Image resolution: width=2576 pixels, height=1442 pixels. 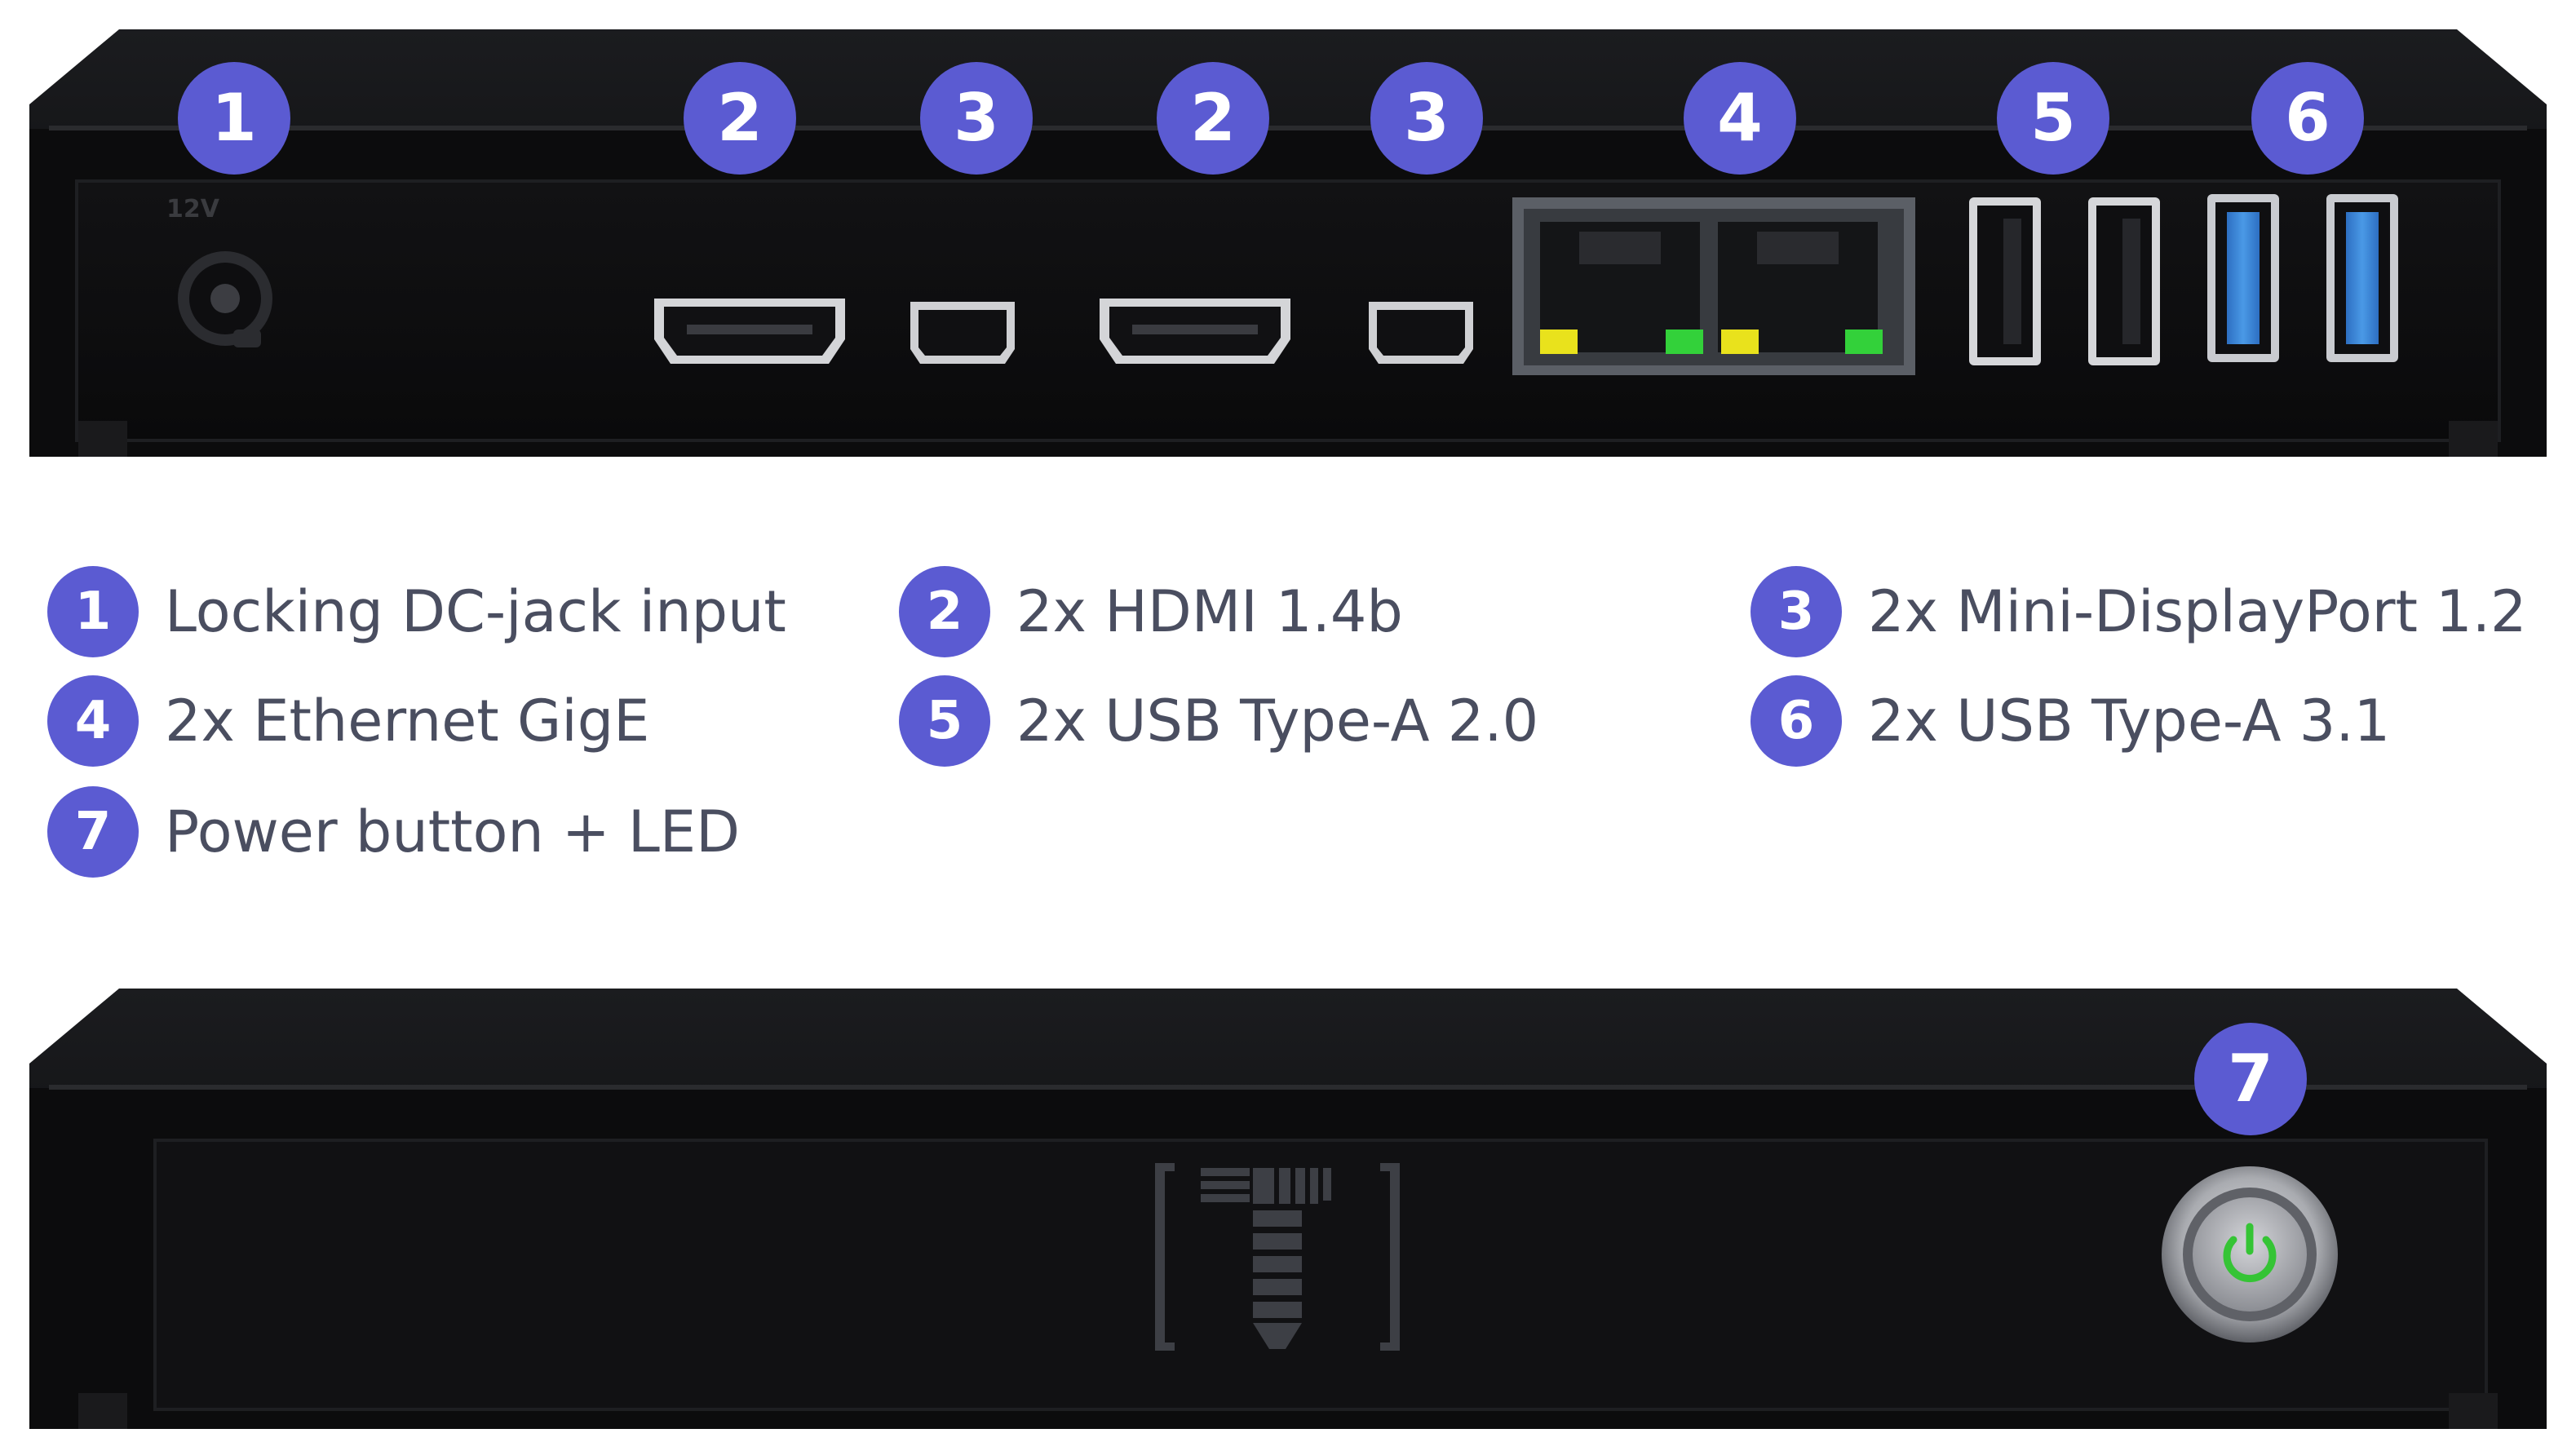 I want to click on marker-hdmi-1: 2, so click(x=740, y=118).